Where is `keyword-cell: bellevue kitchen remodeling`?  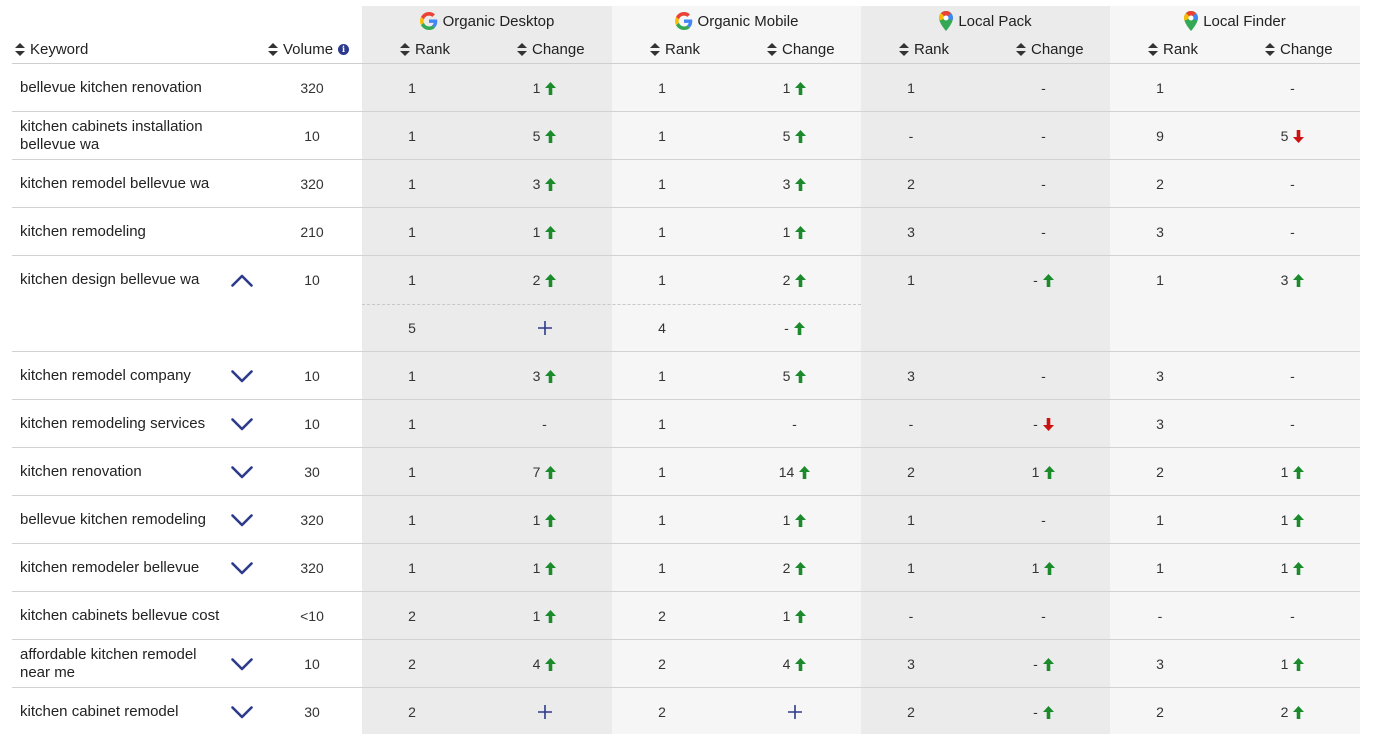 keyword-cell: bellevue kitchen remodeling is located at coordinates (113, 519).